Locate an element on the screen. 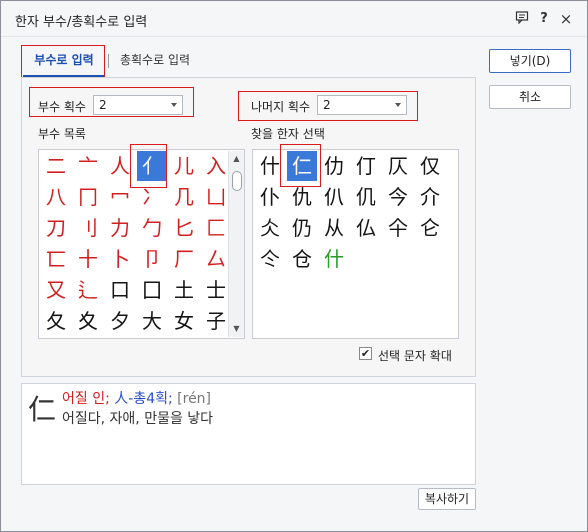  hanja-cell: 仈 is located at coordinates (334, 197).